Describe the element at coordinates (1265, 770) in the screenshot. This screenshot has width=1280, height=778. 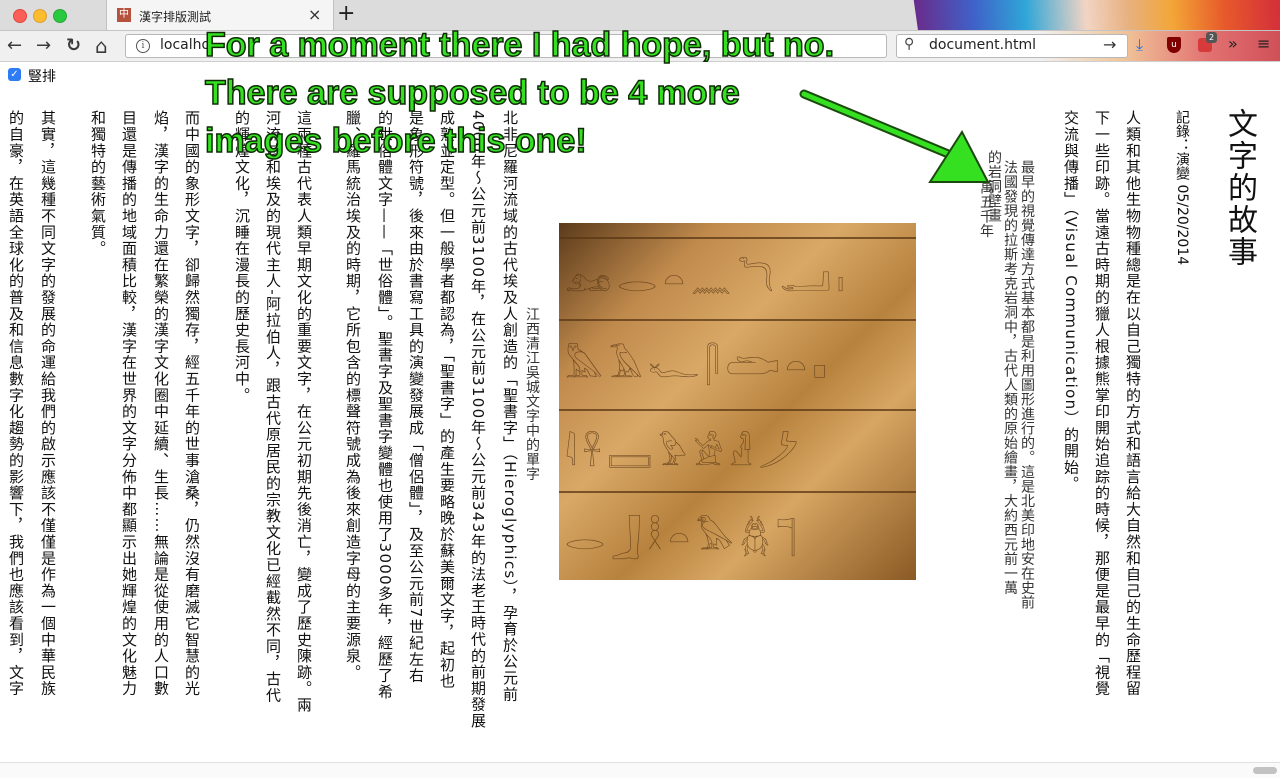
I see `scrollbar-thumb` at that location.